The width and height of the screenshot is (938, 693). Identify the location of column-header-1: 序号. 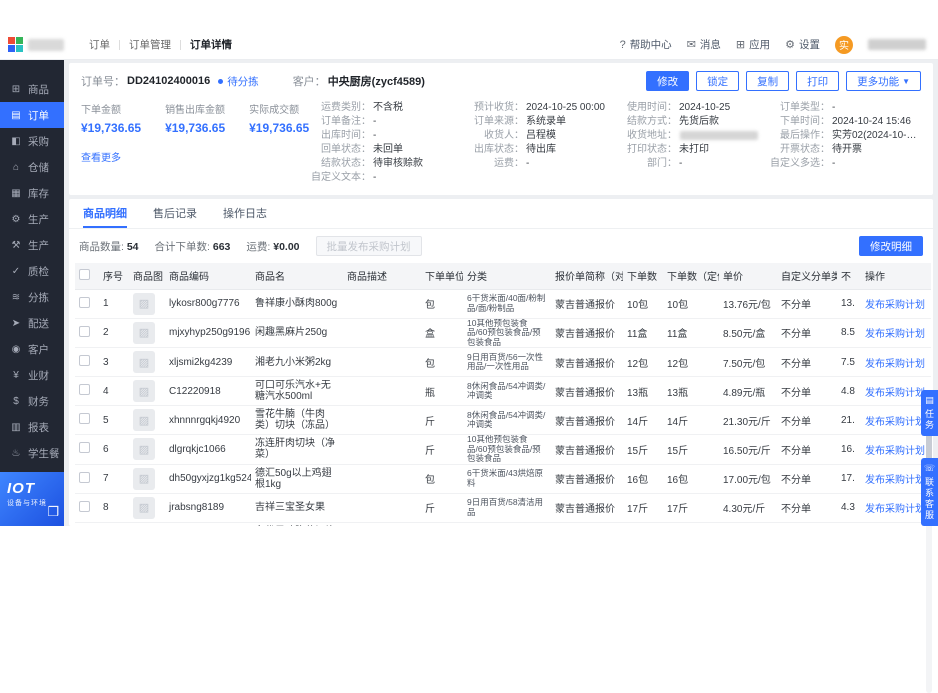
(114, 276).